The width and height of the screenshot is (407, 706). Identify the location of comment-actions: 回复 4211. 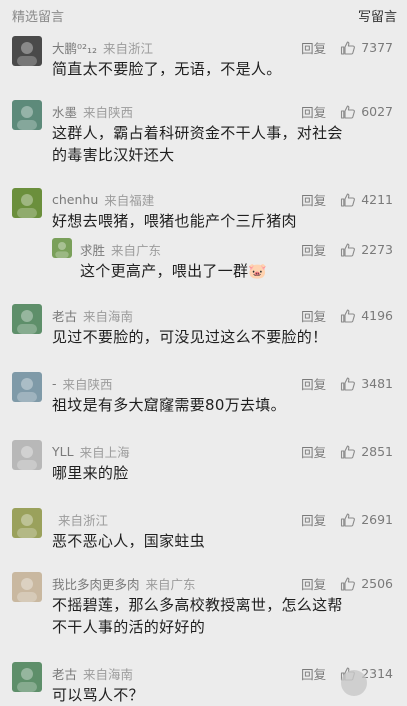
(347, 199).